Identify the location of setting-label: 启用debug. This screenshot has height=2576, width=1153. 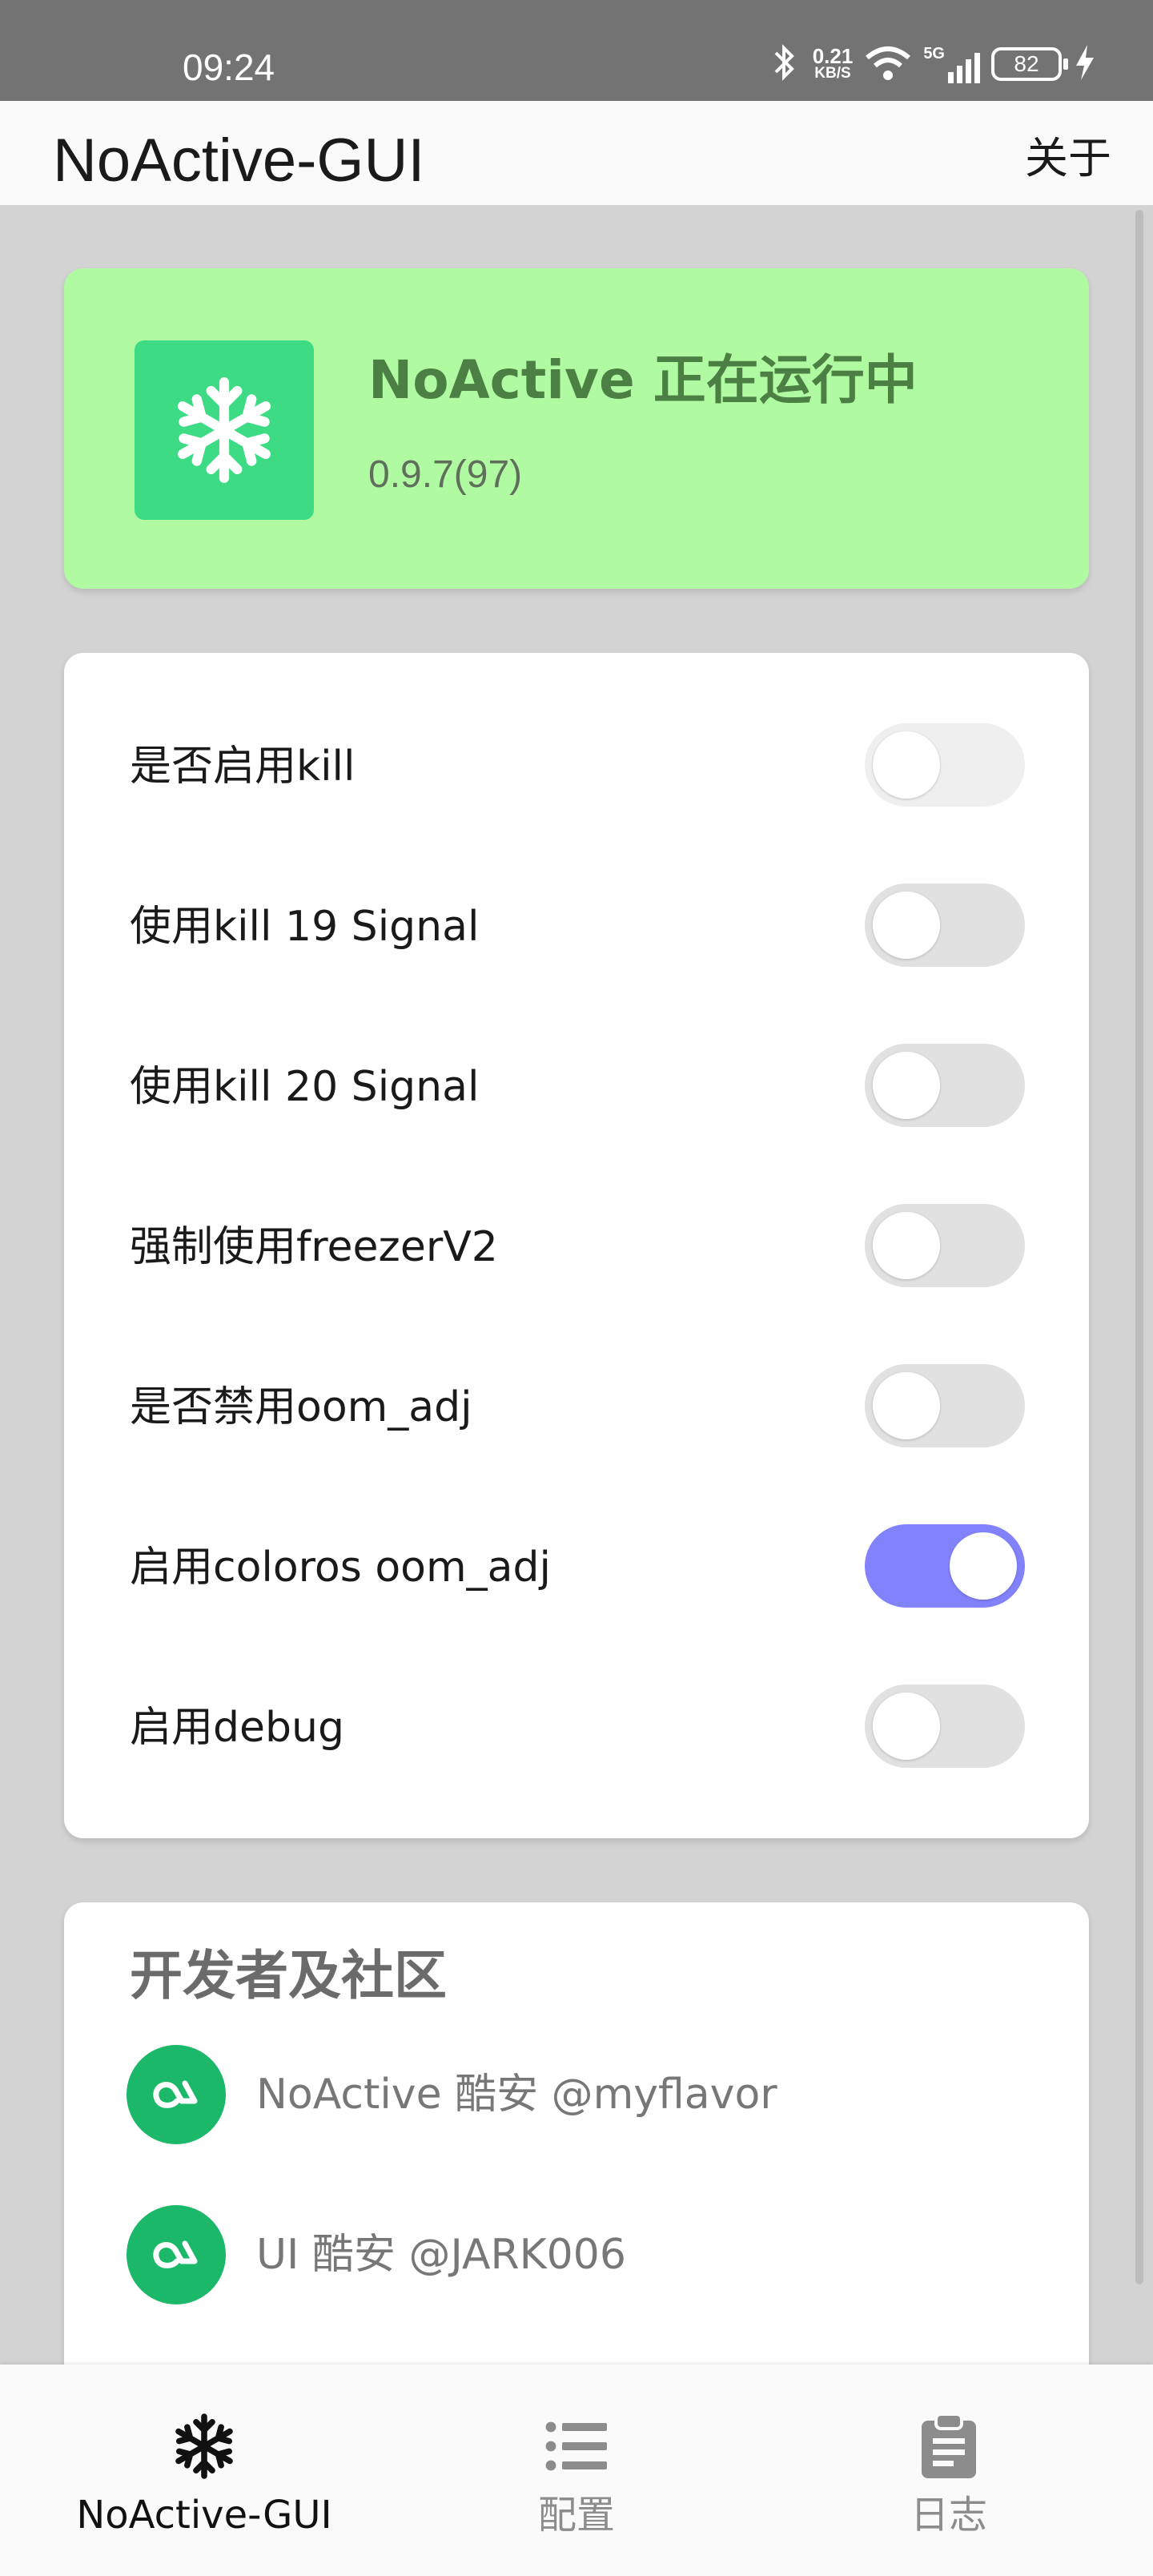
(237, 1728).